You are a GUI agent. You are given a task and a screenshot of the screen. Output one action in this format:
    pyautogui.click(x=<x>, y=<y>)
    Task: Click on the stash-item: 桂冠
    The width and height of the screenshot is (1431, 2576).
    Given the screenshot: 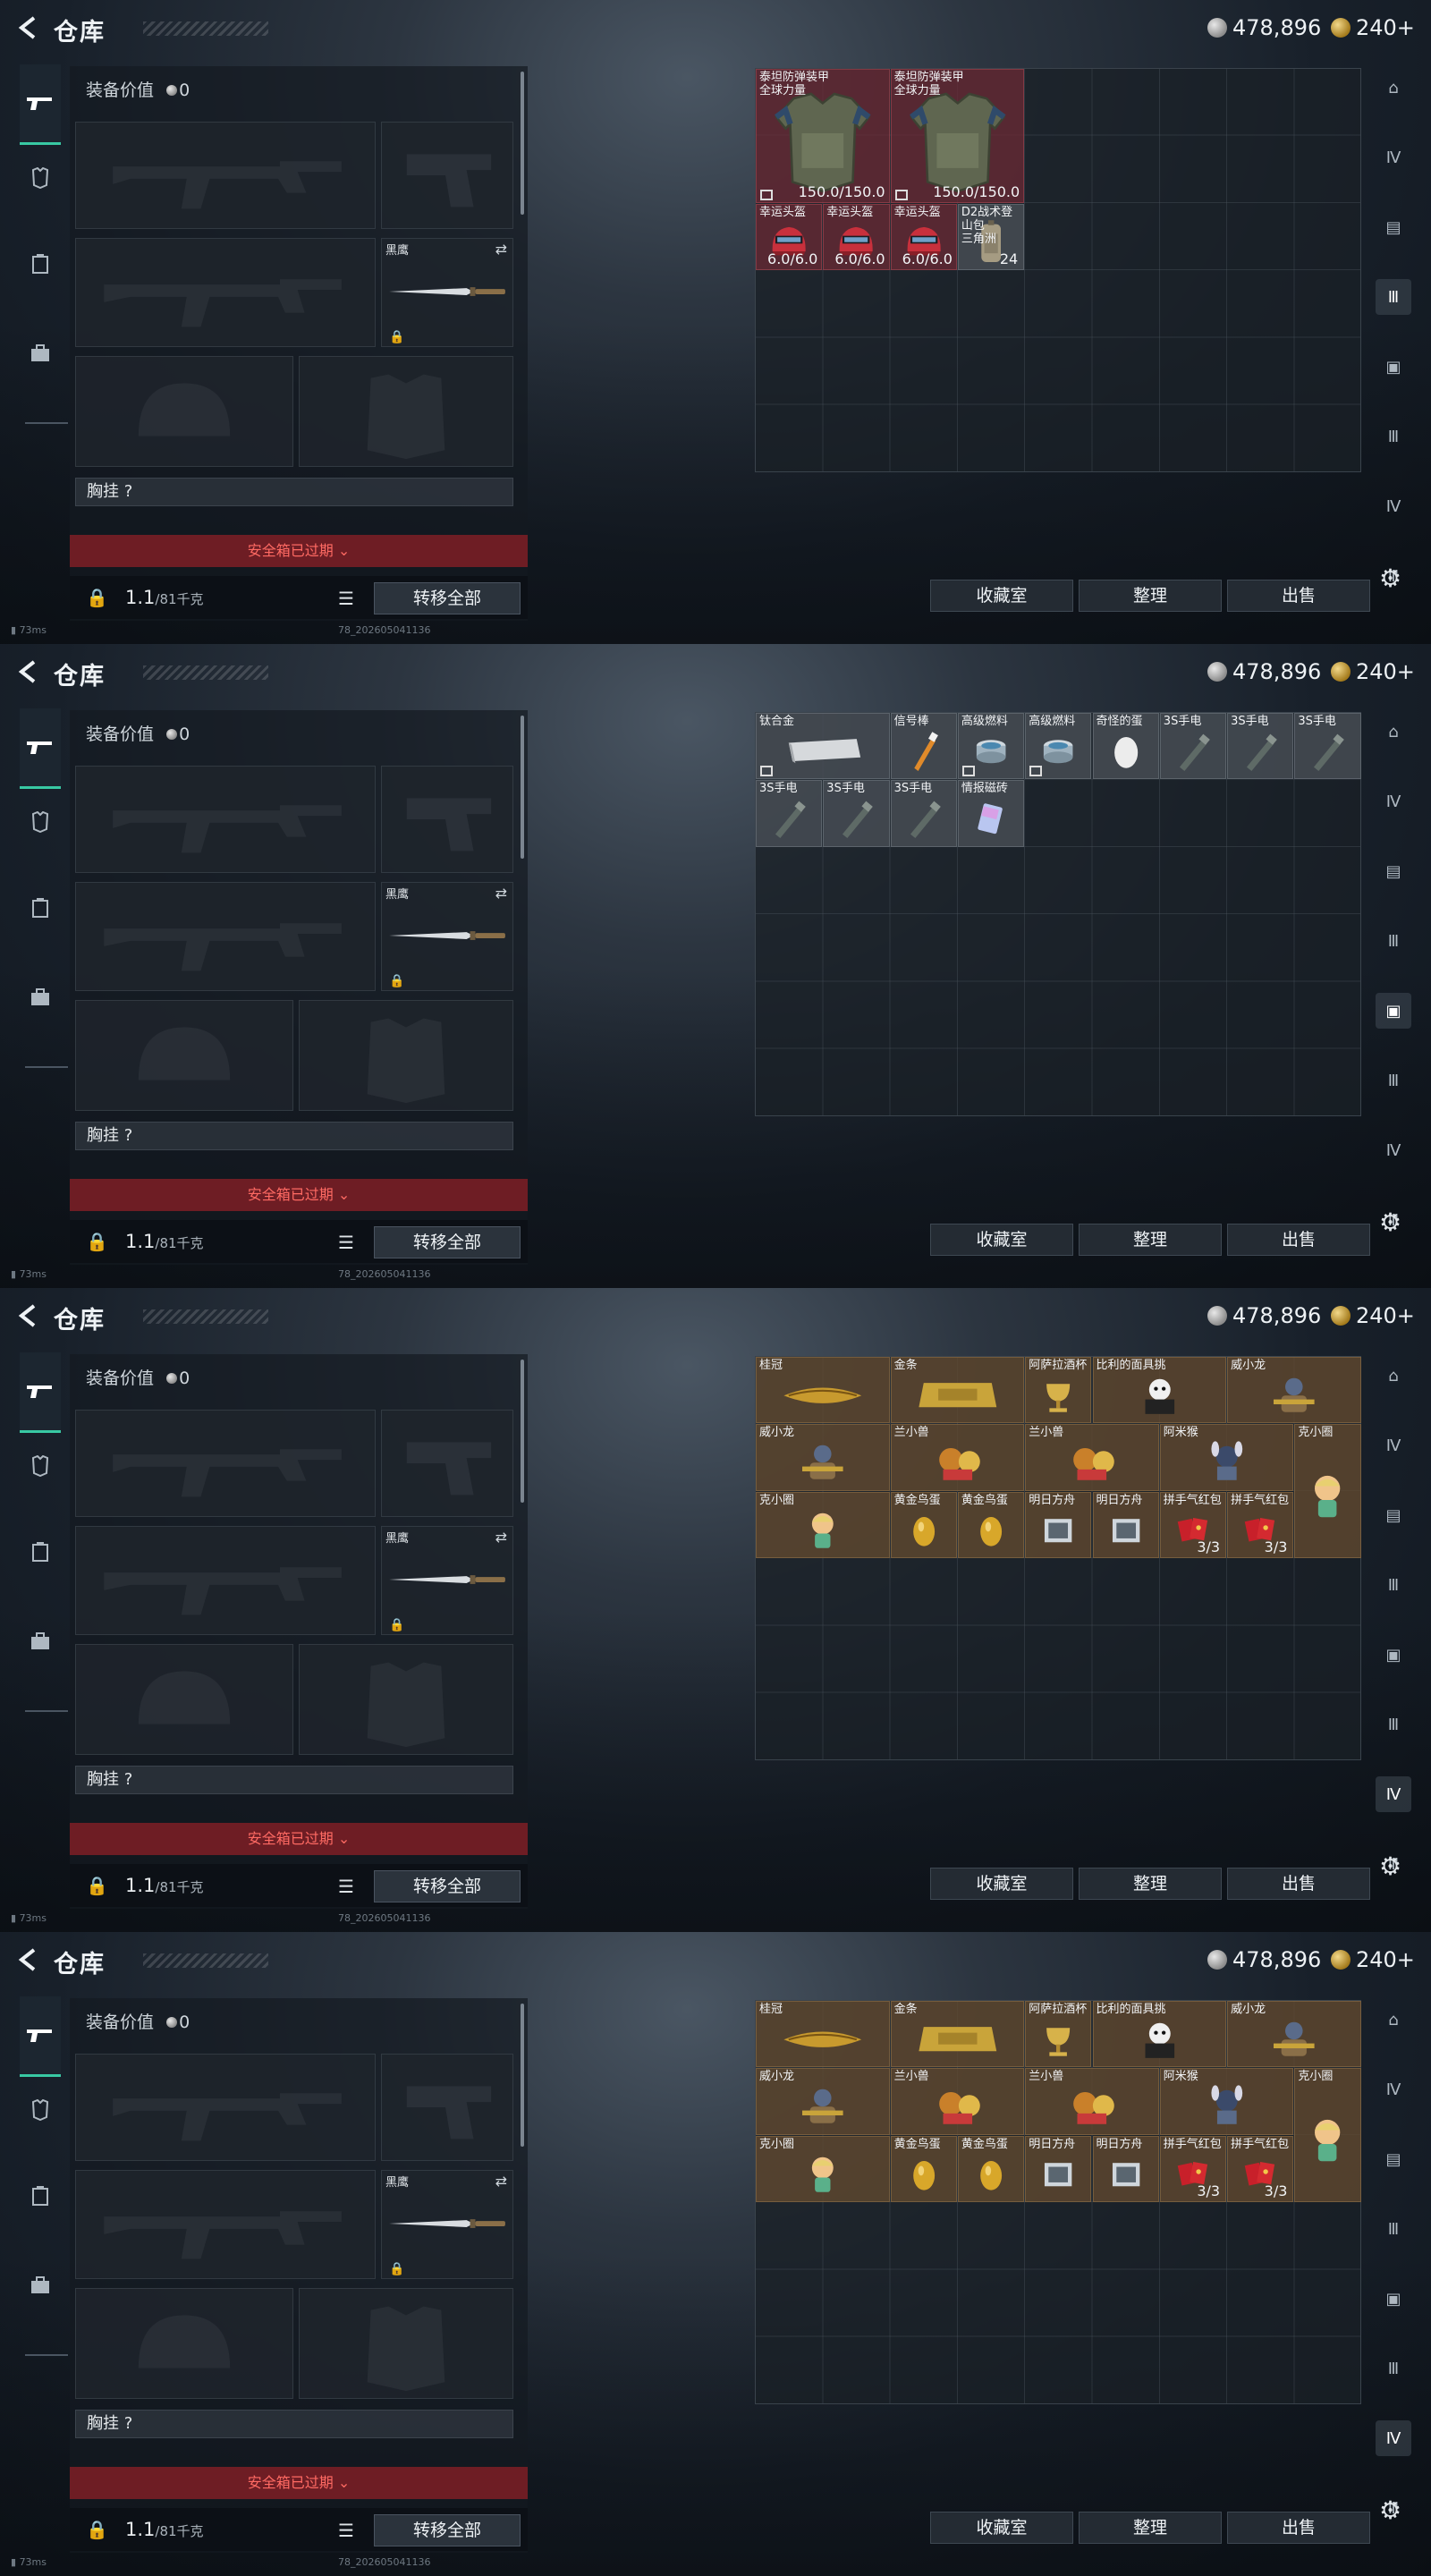 What is the action you would take?
    pyautogui.click(x=823, y=1390)
    